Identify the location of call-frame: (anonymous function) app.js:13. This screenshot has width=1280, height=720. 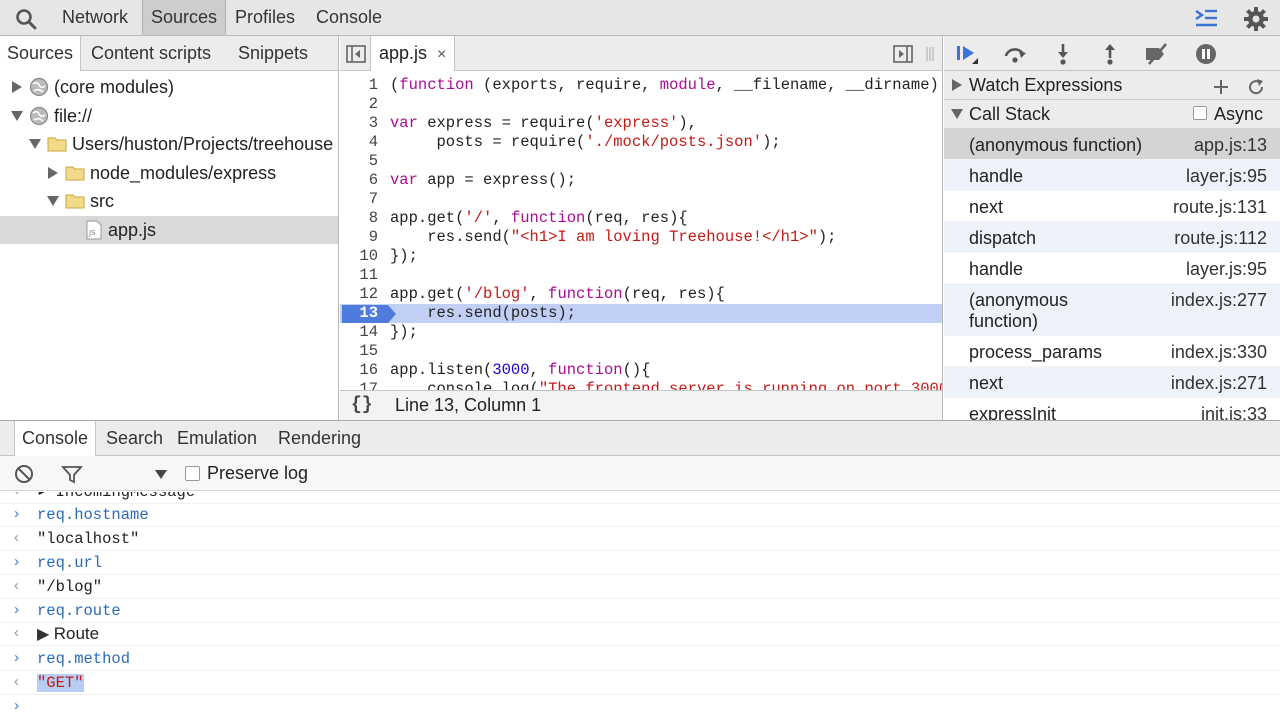
(1112, 144).